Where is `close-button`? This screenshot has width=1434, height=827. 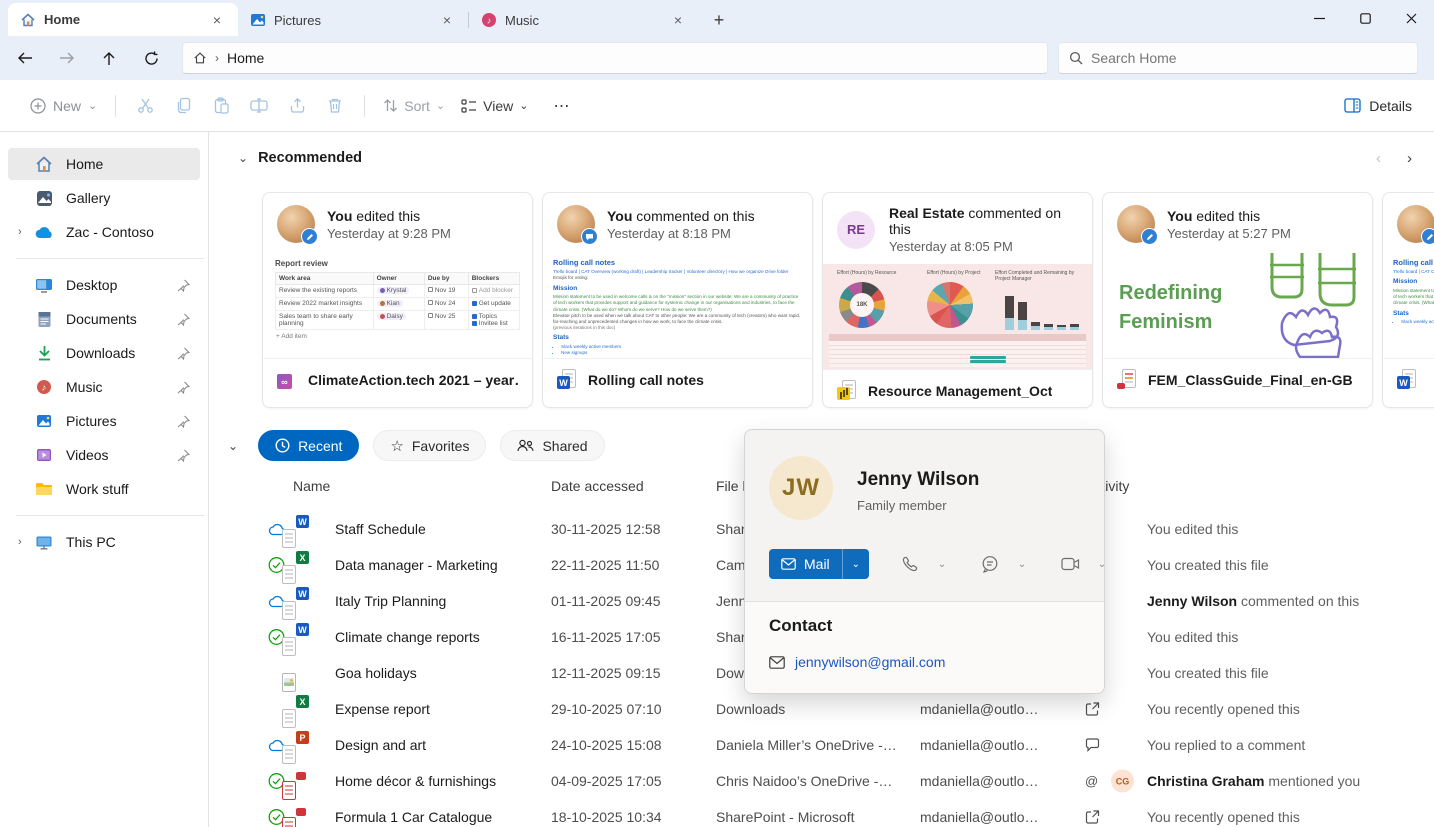 close-button is located at coordinates (1411, 18).